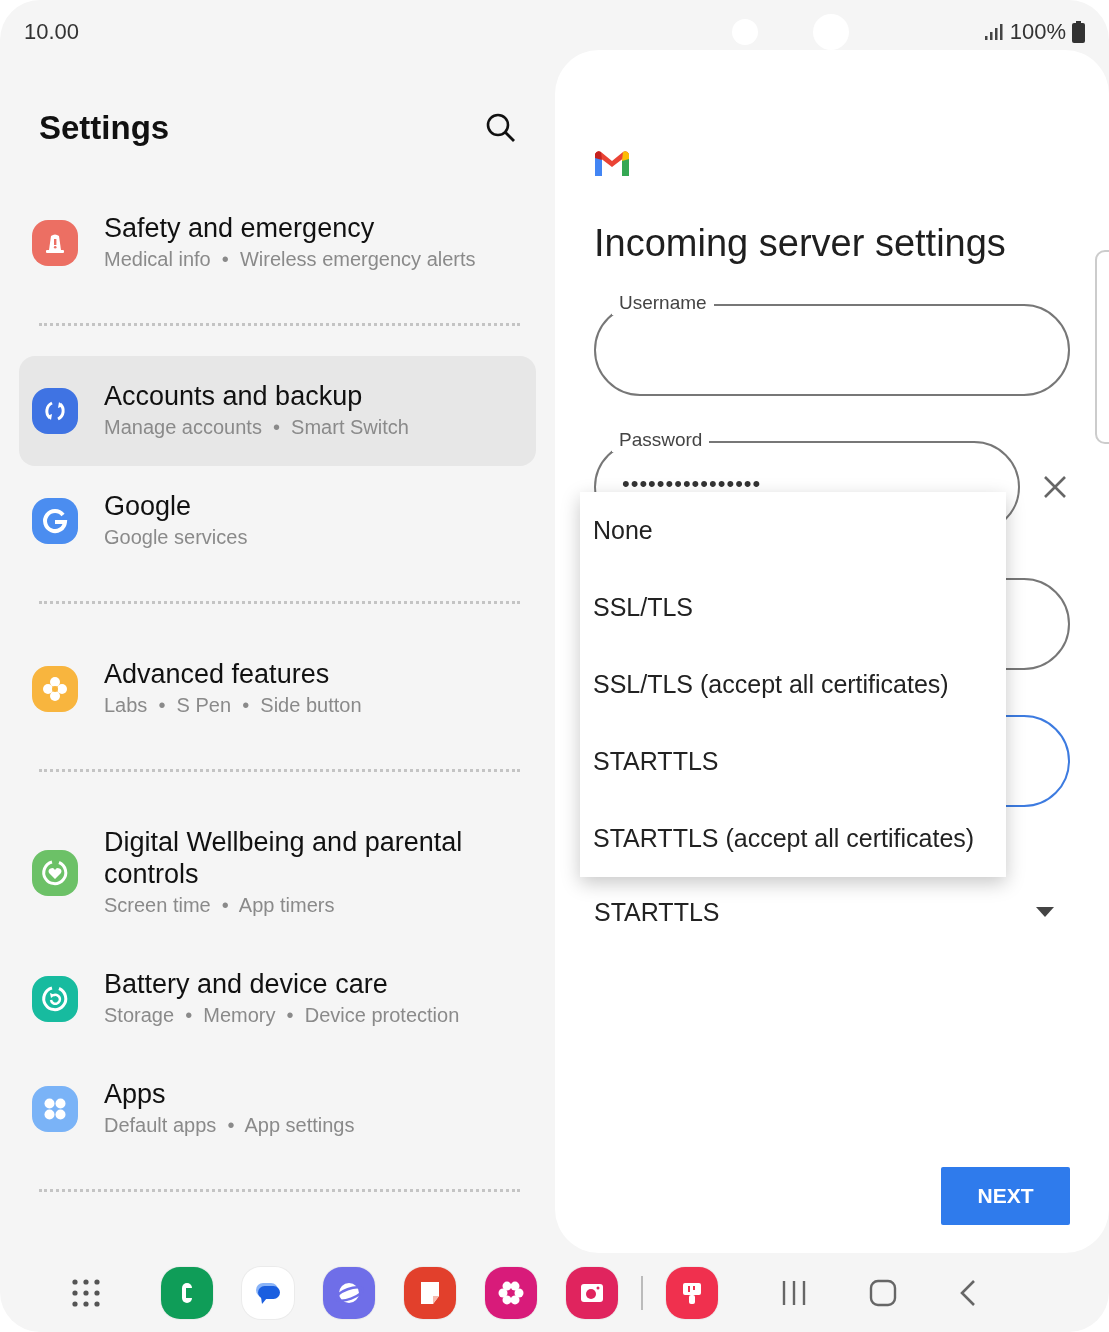 The width and height of the screenshot is (1109, 1332). What do you see at coordinates (148, 506) in the screenshot?
I see `item-title: Google` at bounding box center [148, 506].